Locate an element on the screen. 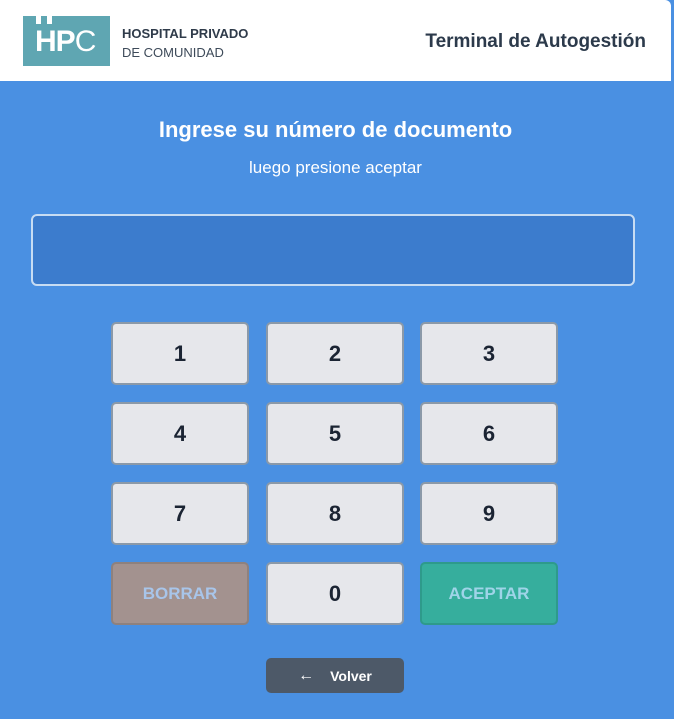 This screenshot has width=674, height=719. key-3: 3 is located at coordinates (489, 353).